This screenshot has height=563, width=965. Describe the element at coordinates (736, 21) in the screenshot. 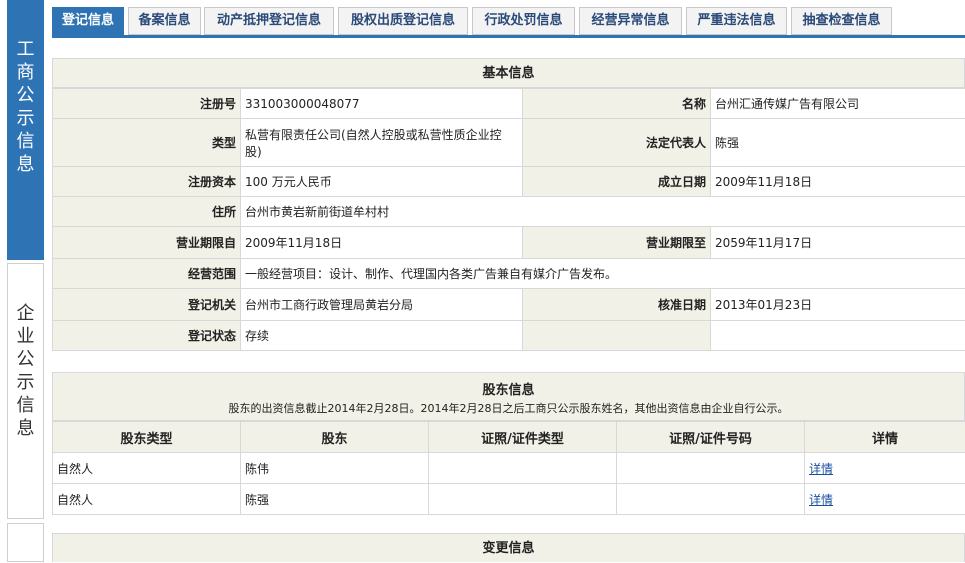

I see `tab-serious-violation: 严重违法信息` at that location.